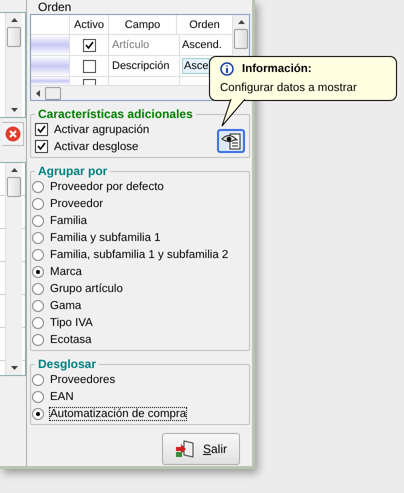 This screenshot has width=404, height=493. I want to click on group-title: Características adicionales, so click(115, 114).